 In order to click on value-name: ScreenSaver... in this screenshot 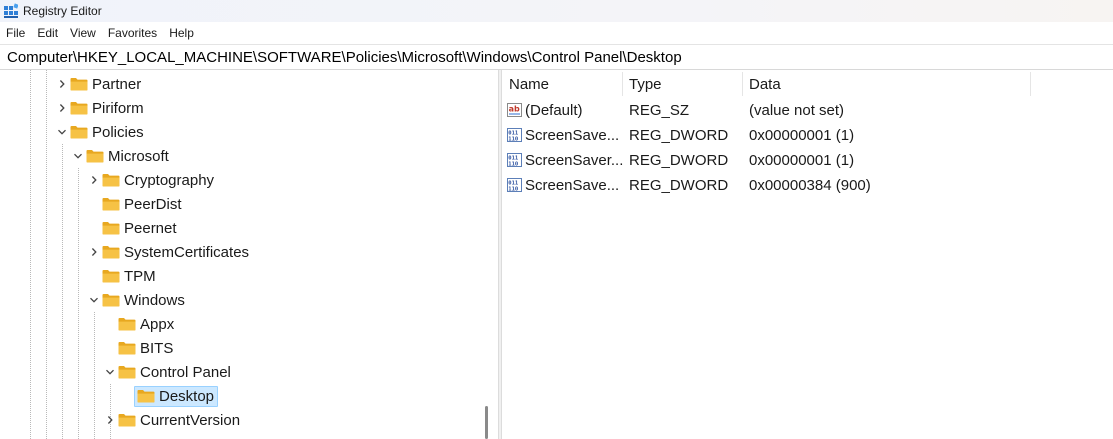, I will do `click(574, 160)`.